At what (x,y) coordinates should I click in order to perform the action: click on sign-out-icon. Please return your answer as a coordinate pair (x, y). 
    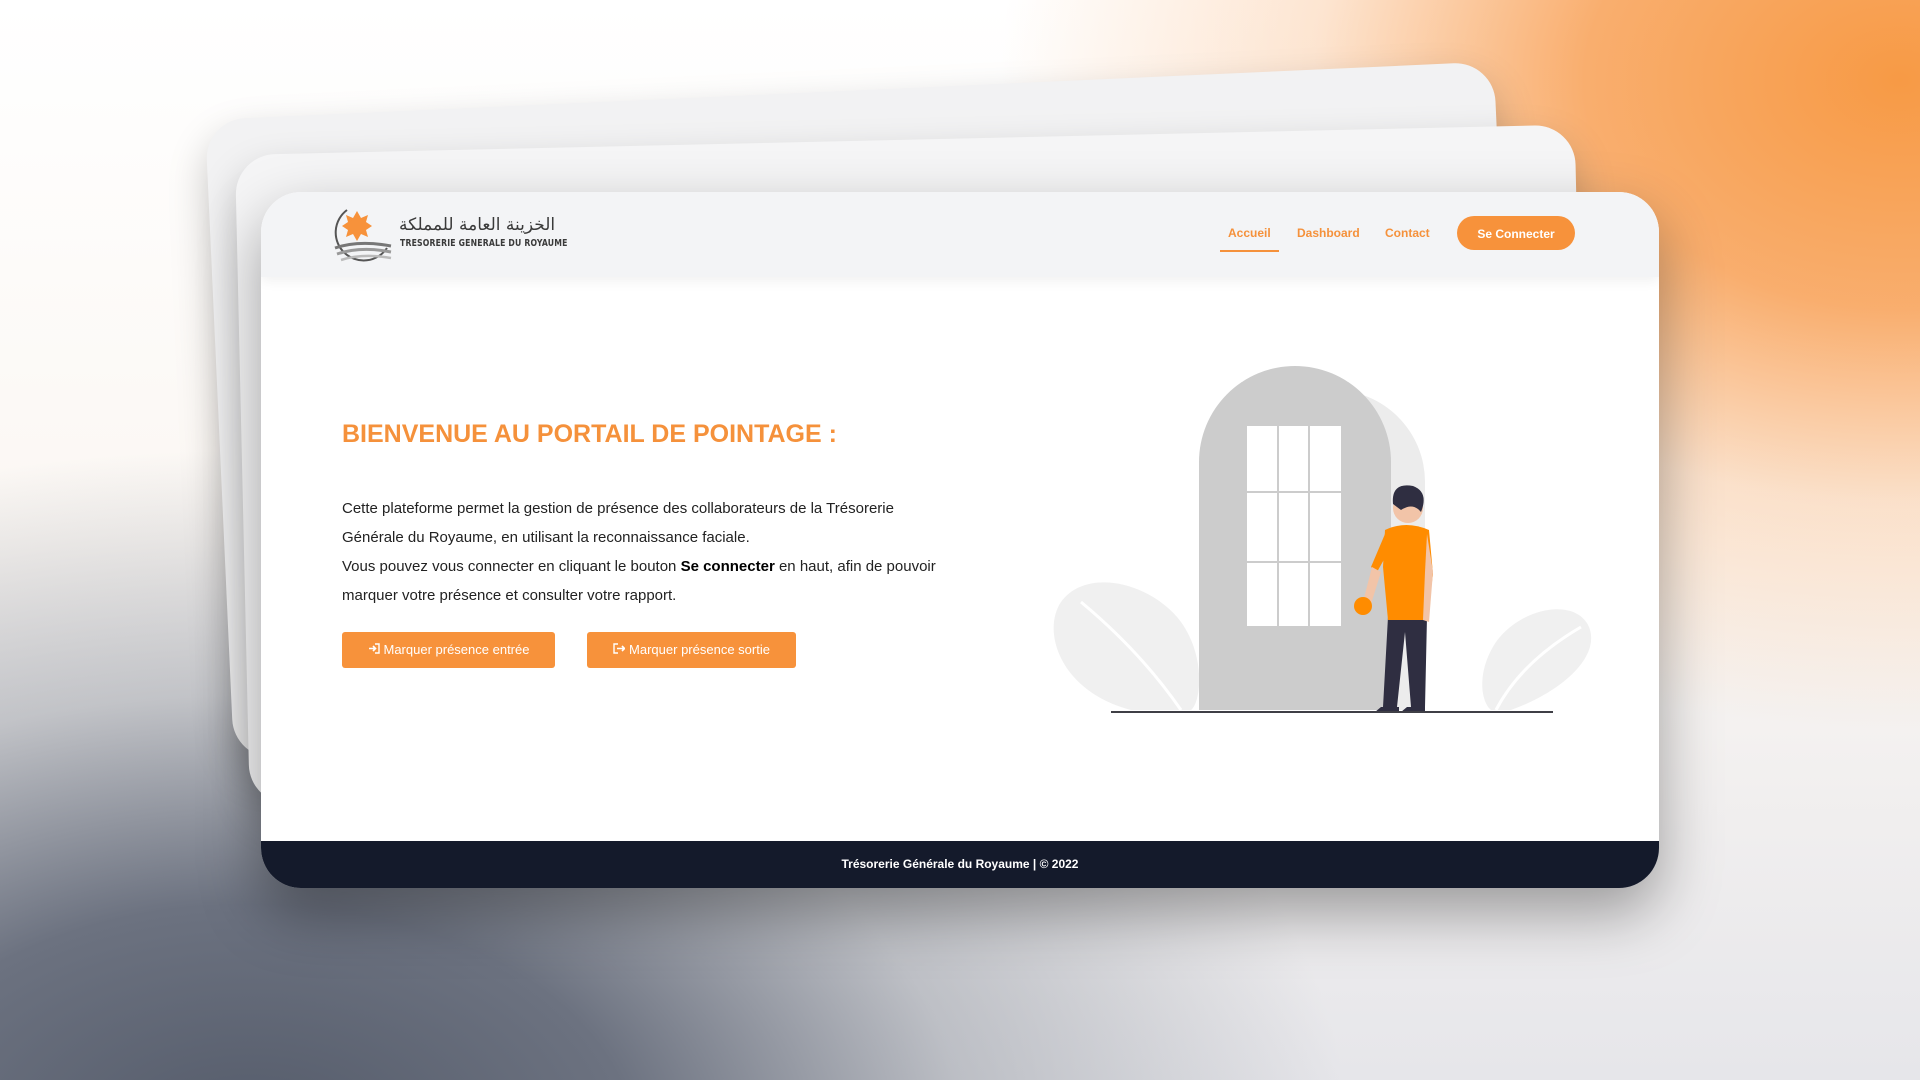
    Looking at the image, I should click on (619, 650).